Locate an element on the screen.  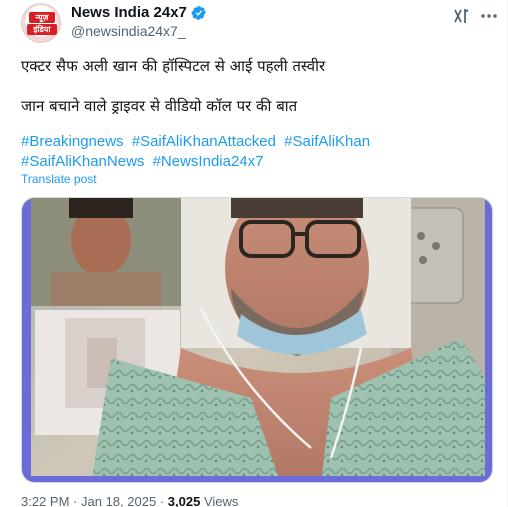
post-date: Jan 18, 2025 is located at coordinates (118, 500).